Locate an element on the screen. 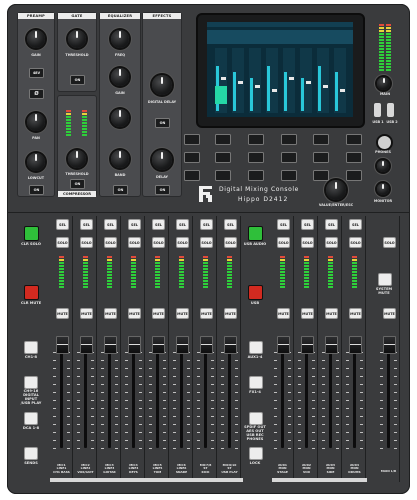 This screenshot has height=500, width=417. sel-button-5: SEL is located at coordinates (158, 224).